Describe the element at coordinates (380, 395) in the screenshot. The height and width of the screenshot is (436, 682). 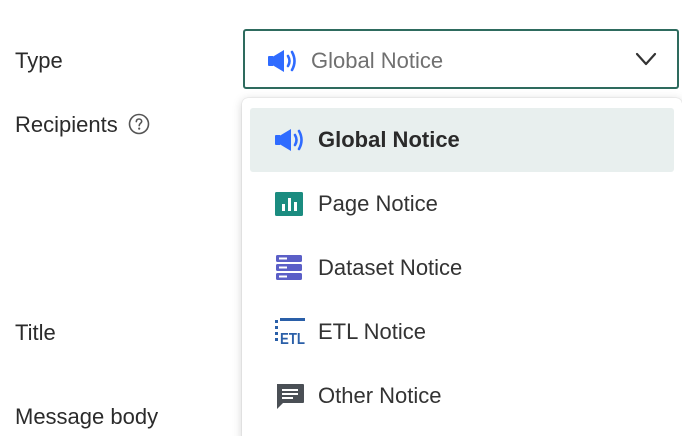
I see `dropdown-option-label: Other Notice` at that location.